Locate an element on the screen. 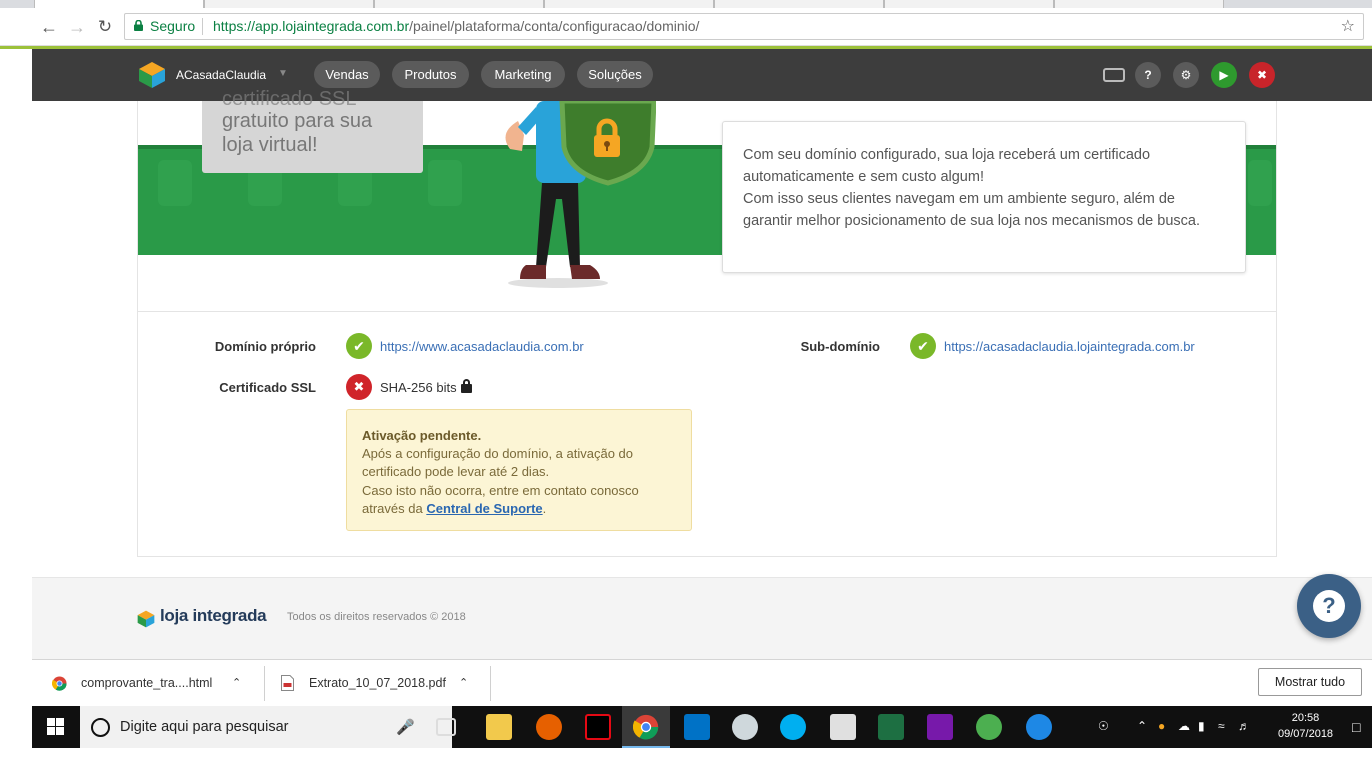 Image resolution: width=1372 pixels, height=768 pixels. ssl-promo-title-text: gratuito para sua loja virtual! is located at coordinates (297, 133).